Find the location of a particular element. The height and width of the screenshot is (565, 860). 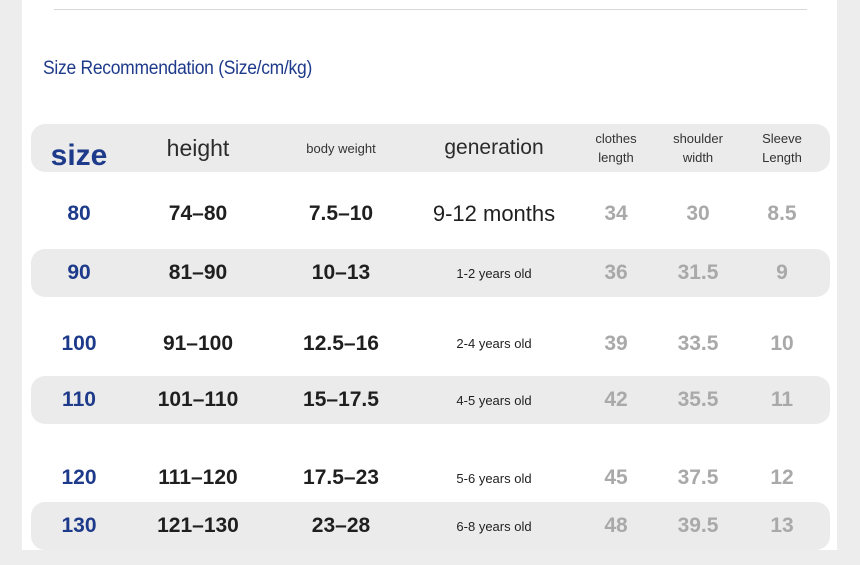

sleeve-length-cell: 8.5 is located at coordinates (782, 213).